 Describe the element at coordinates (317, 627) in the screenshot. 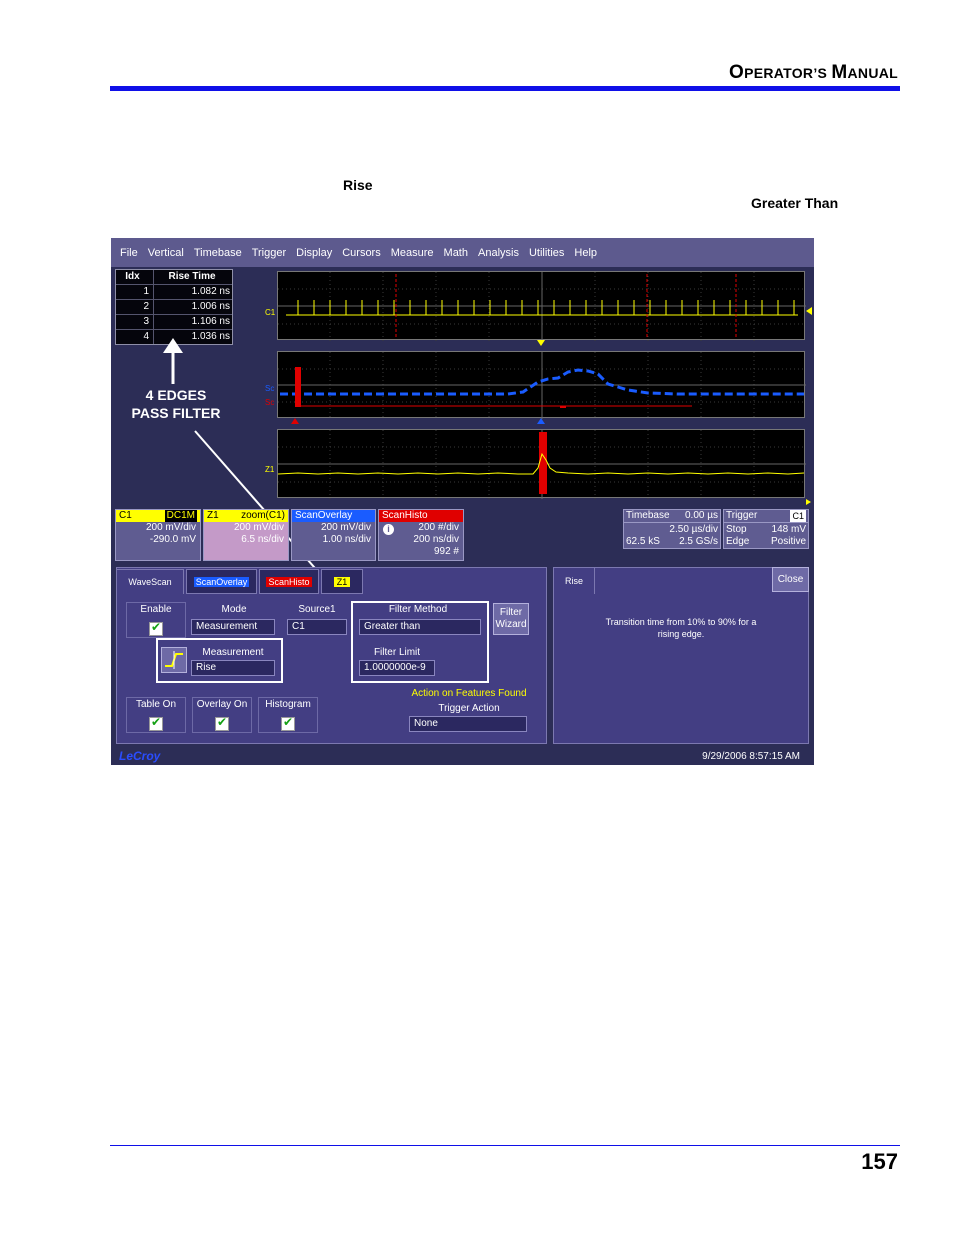

I see `source-select: C1` at that location.